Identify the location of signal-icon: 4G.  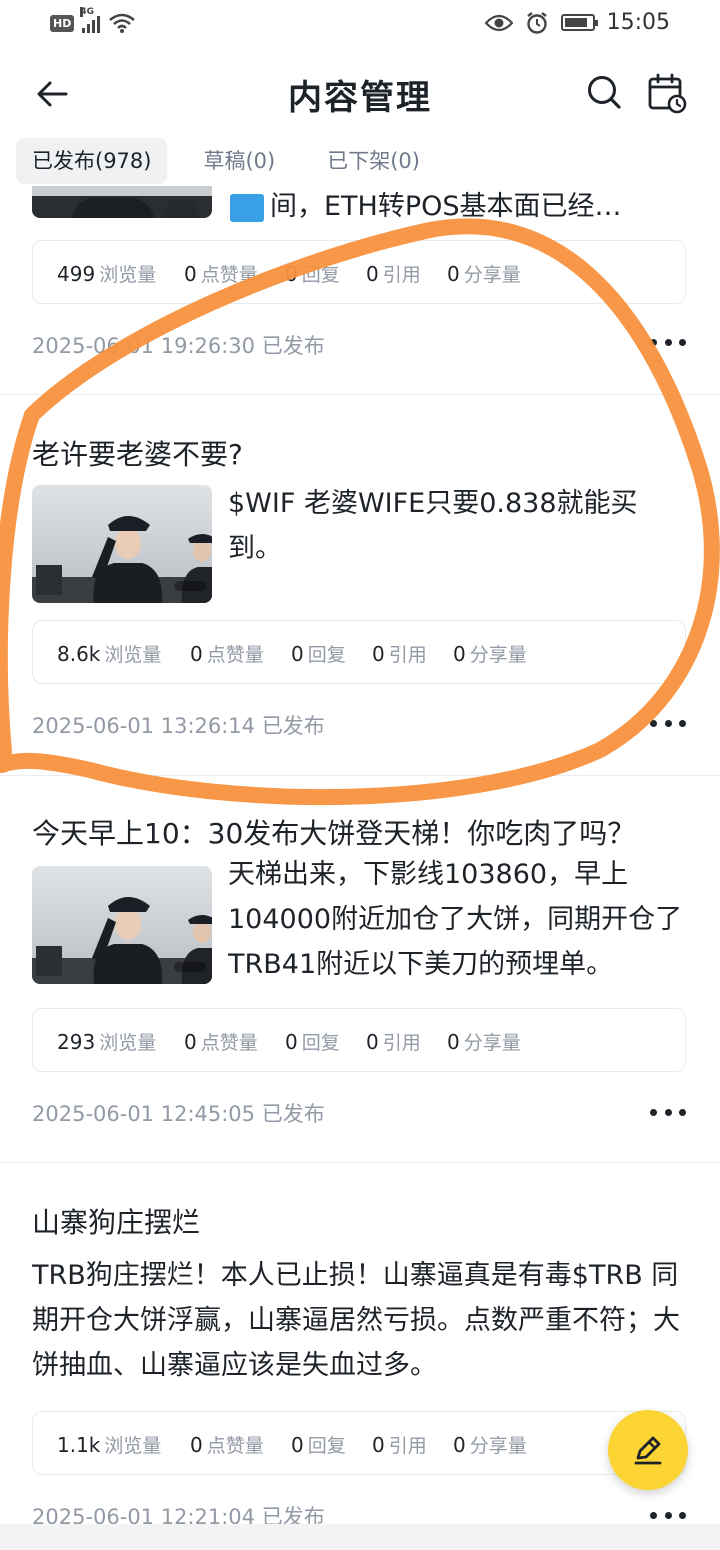
(90, 20).